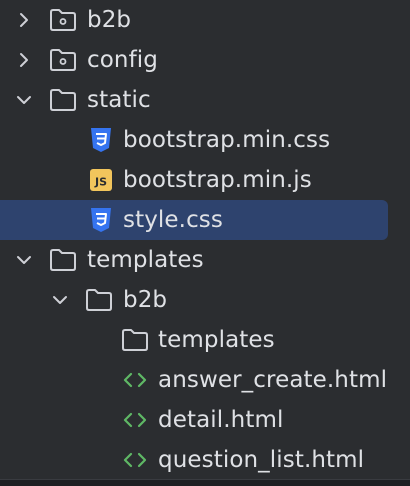 The width and height of the screenshot is (410, 486). What do you see at coordinates (221, 420) in the screenshot?
I see `tree-item-label: detail.html` at bounding box center [221, 420].